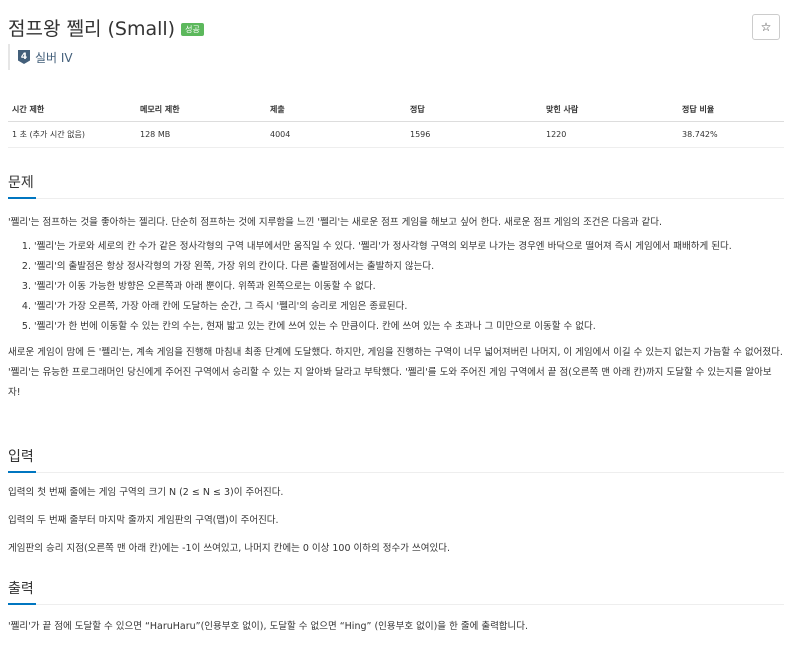 This screenshot has width=800, height=653. Describe the element at coordinates (24, 57) in the screenshot. I see `tier-badge-icon: 4` at that location.